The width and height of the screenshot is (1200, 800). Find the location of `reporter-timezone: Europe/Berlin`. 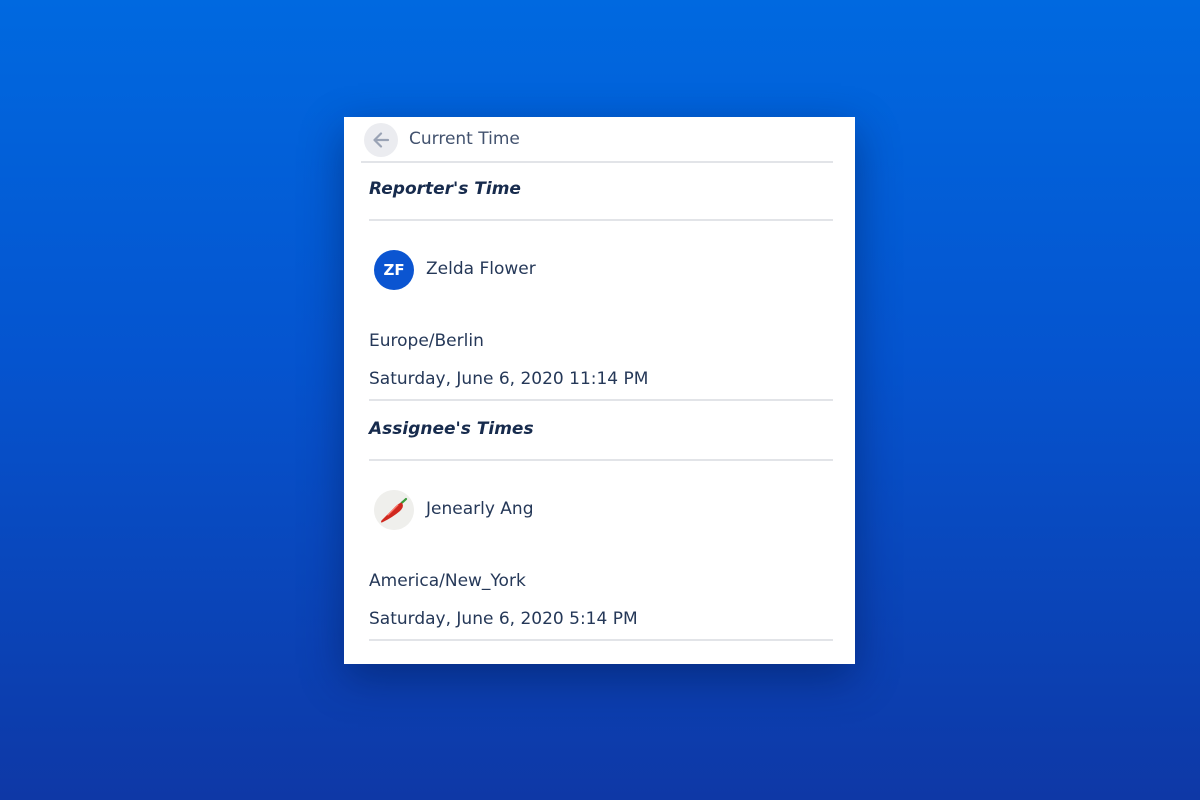

reporter-timezone: Europe/Berlin is located at coordinates (426, 341).